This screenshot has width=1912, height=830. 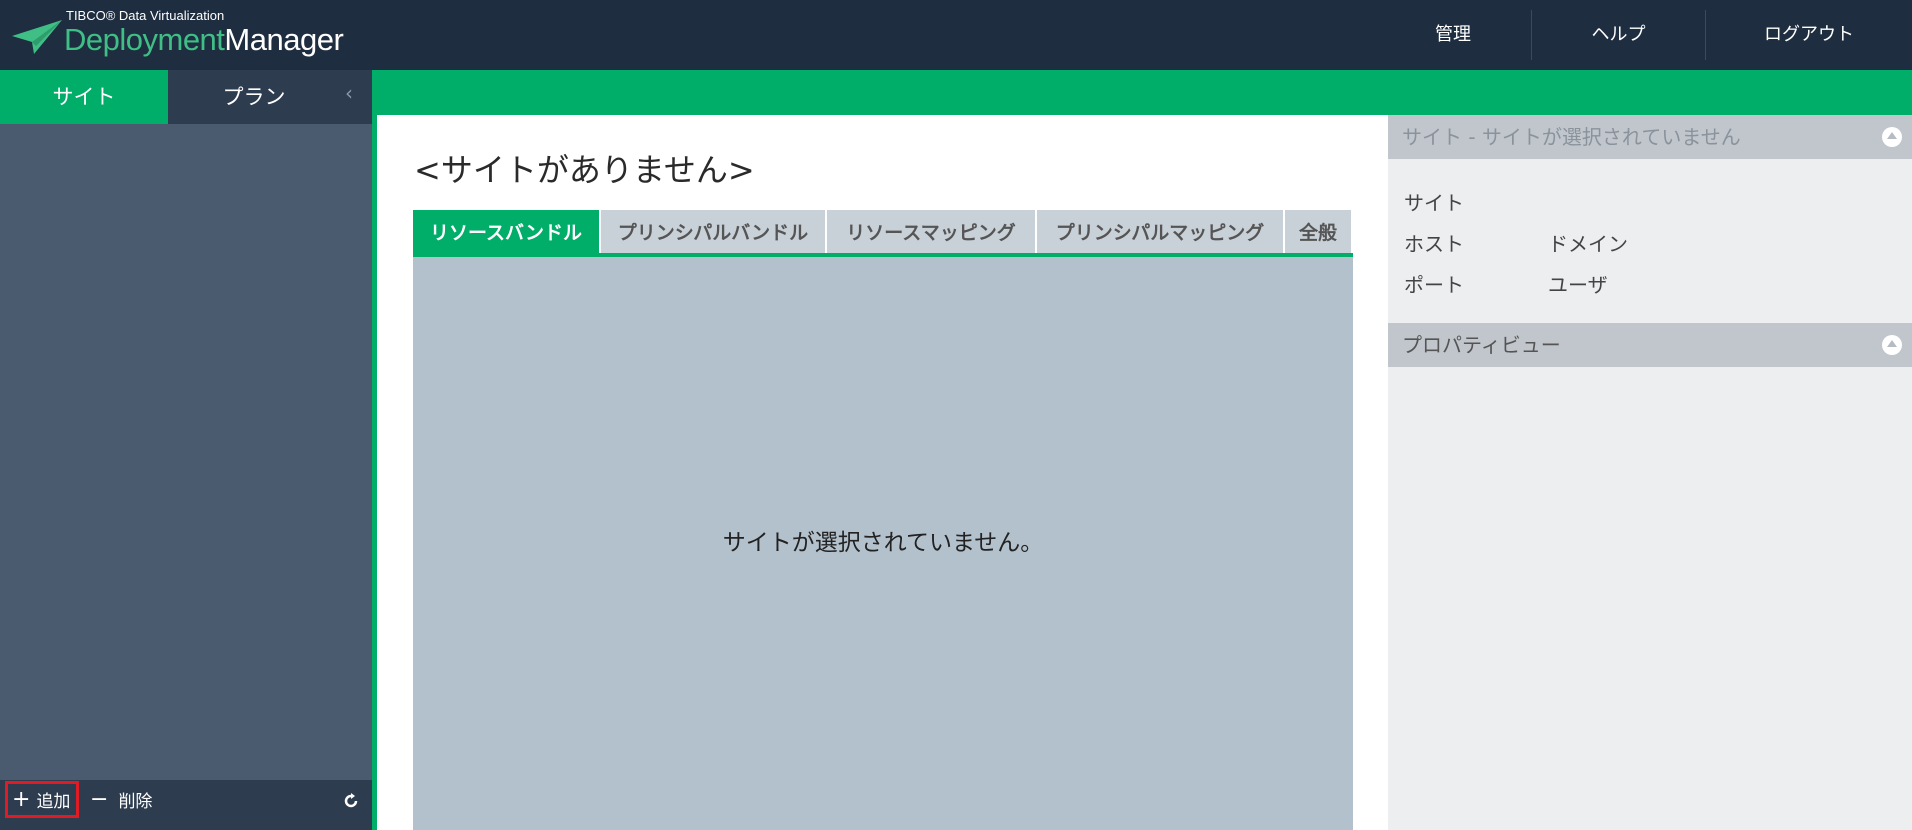 What do you see at coordinates (1434, 203) in the screenshot?
I see `site-label: サイト` at bounding box center [1434, 203].